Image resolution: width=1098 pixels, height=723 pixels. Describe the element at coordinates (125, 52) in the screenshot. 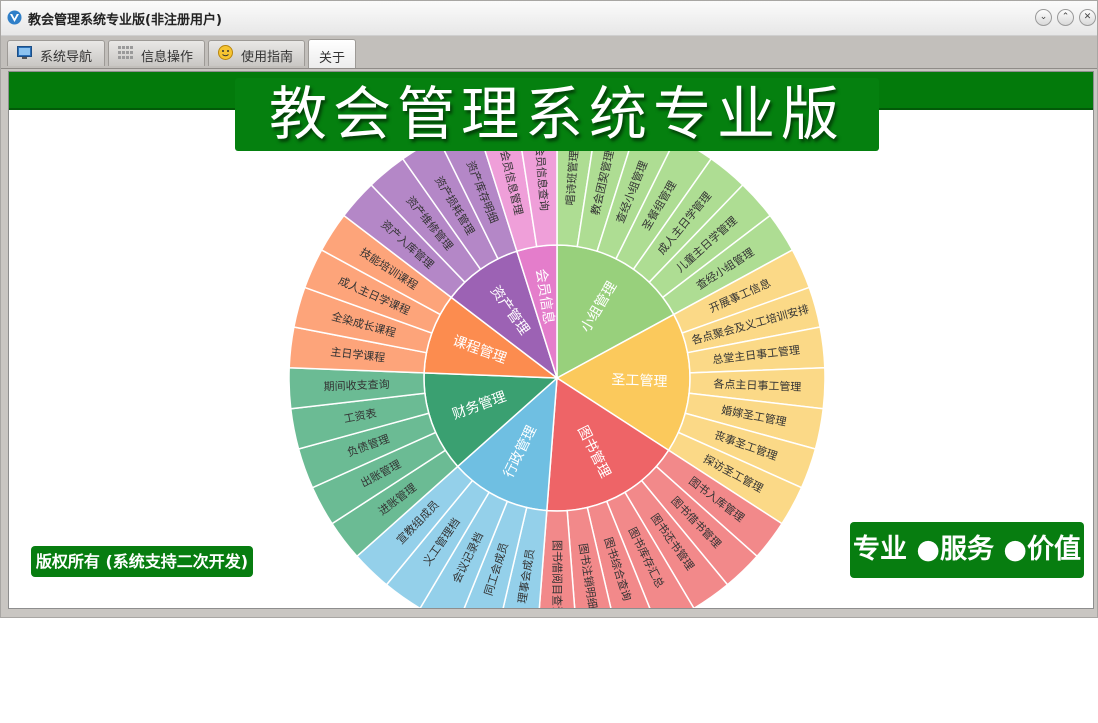

I see `grid-icon` at that location.